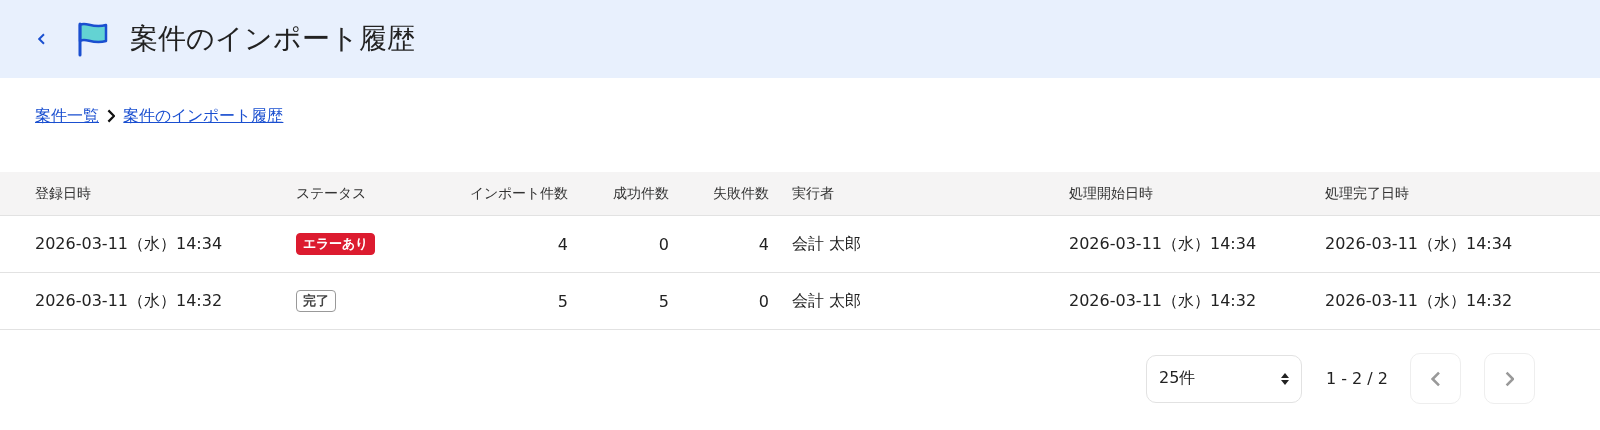 The image size is (1600, 430). What do you see at coordinates (111, 116) in the screenshot?
I see `chevron-icon` at bounding box center [111, 116].